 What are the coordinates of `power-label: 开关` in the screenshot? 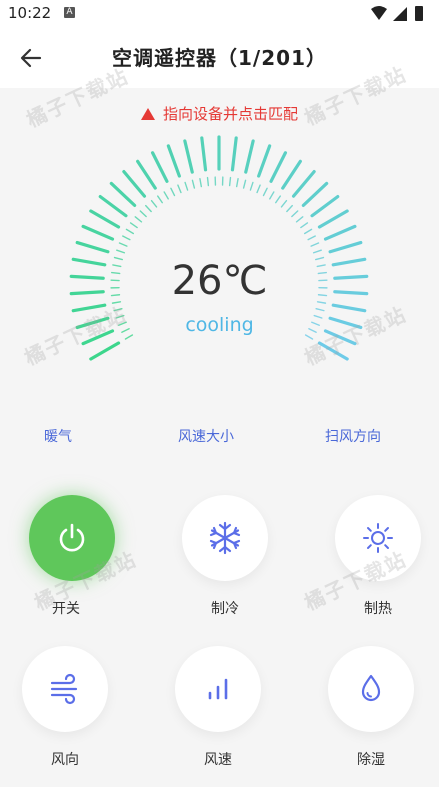 It's located at (66, 609).